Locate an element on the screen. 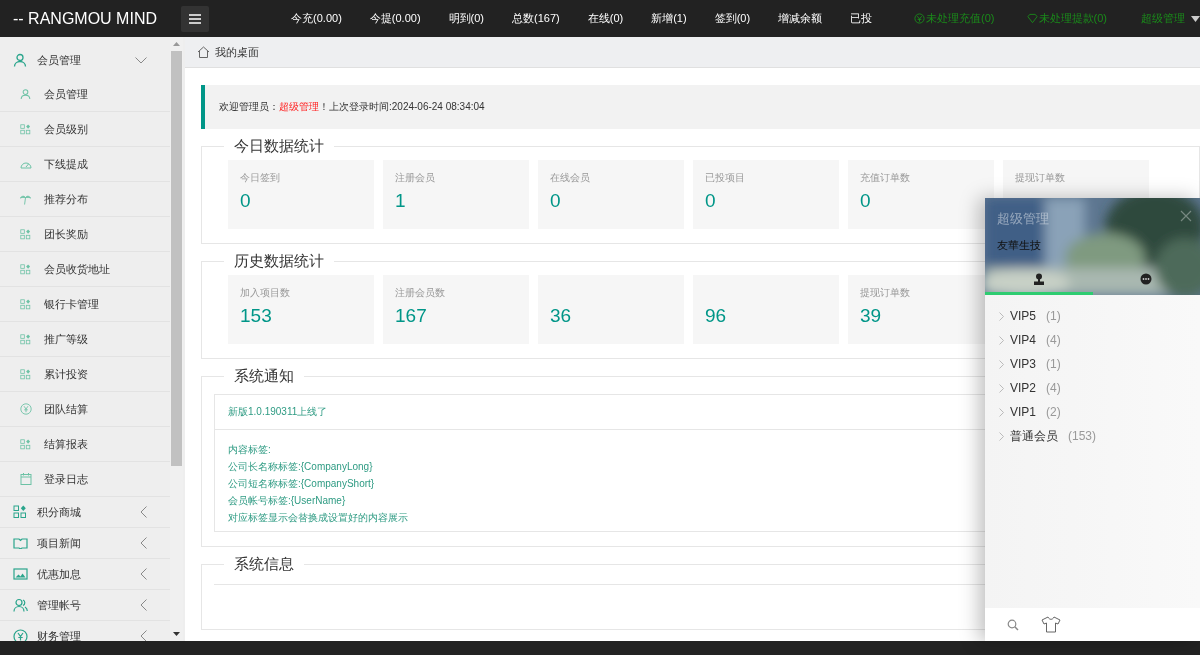  caret-icon is located at coordinates (1195, 18).